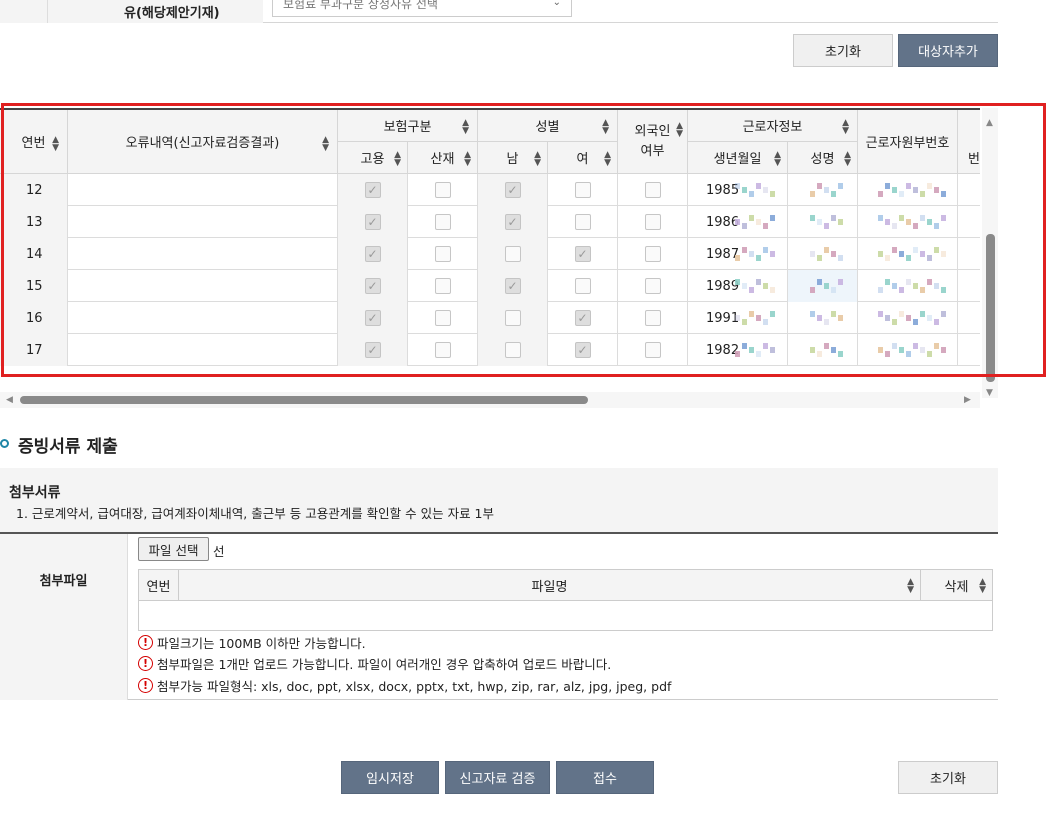  I want to click on submit-button: 접수, so click(605, 777).